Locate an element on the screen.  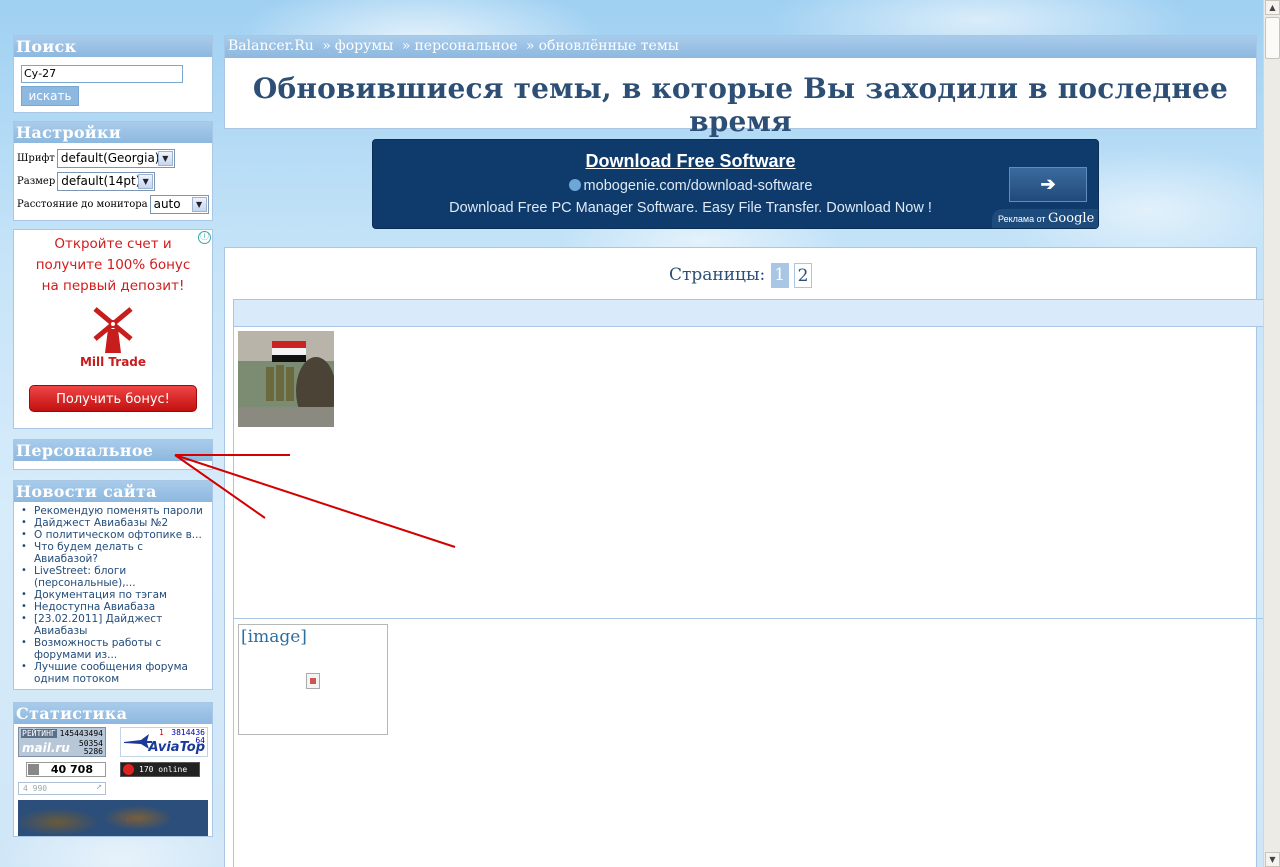
banner-url-text: mobogenie.com/download-software is located at coordinates (698, 186).